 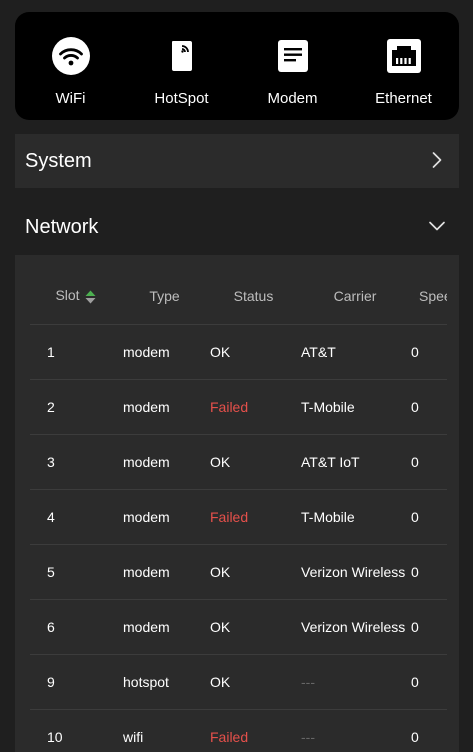 What do you see at coordinates (75, 352) in the screenshot?
I see `slot-cell: 1` at bounding box center [75, 352].